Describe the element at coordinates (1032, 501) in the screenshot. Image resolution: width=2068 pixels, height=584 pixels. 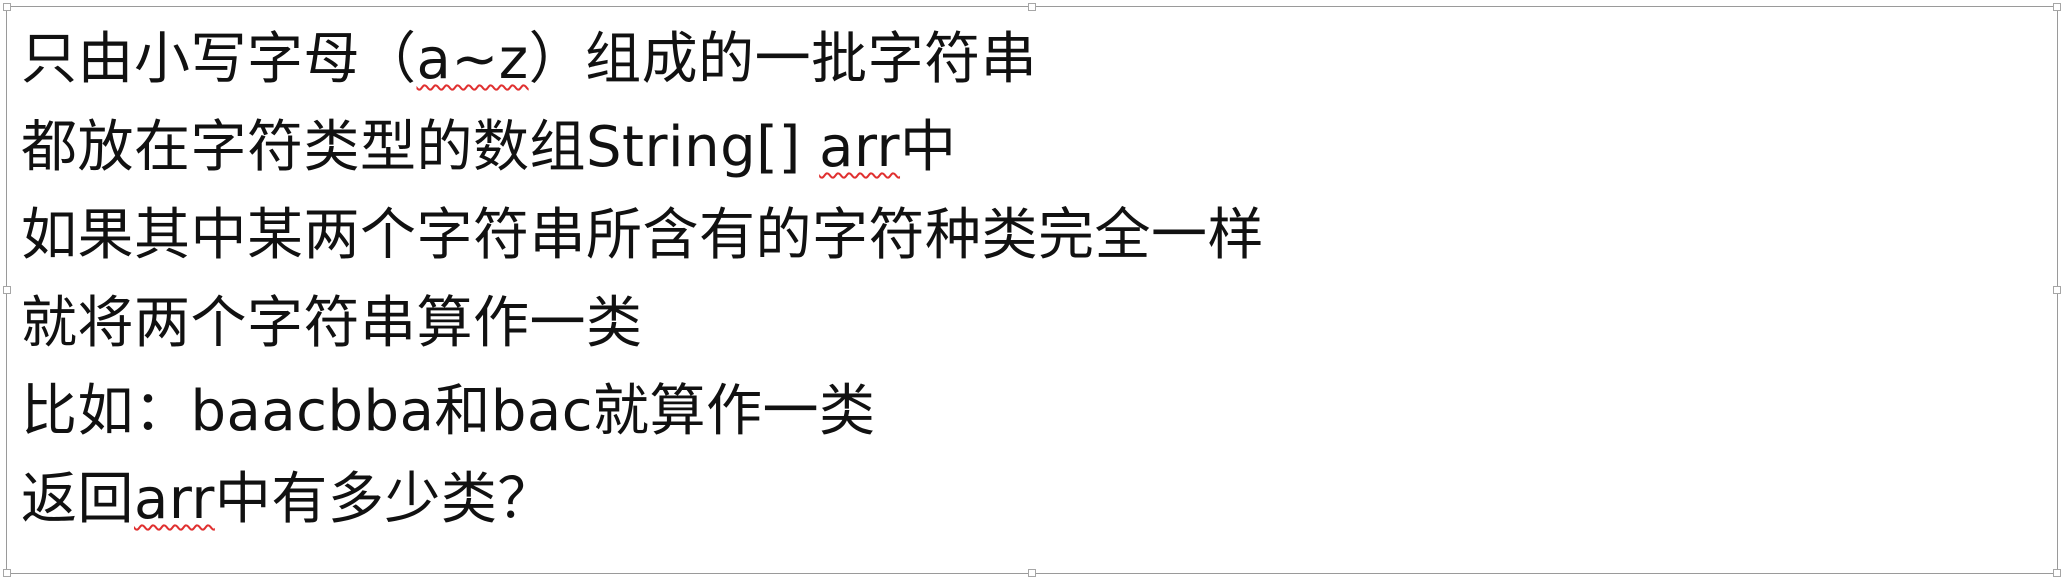
I see `text-line: 返回arr中有多少类？` at that location.